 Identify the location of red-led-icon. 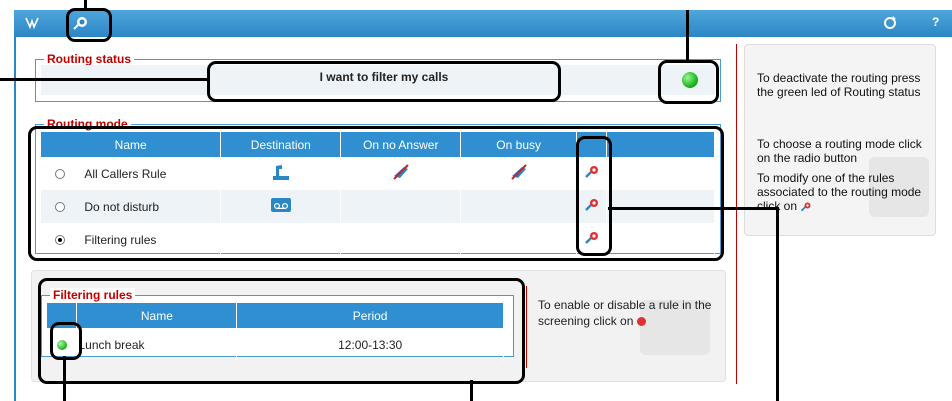
(641, 322).